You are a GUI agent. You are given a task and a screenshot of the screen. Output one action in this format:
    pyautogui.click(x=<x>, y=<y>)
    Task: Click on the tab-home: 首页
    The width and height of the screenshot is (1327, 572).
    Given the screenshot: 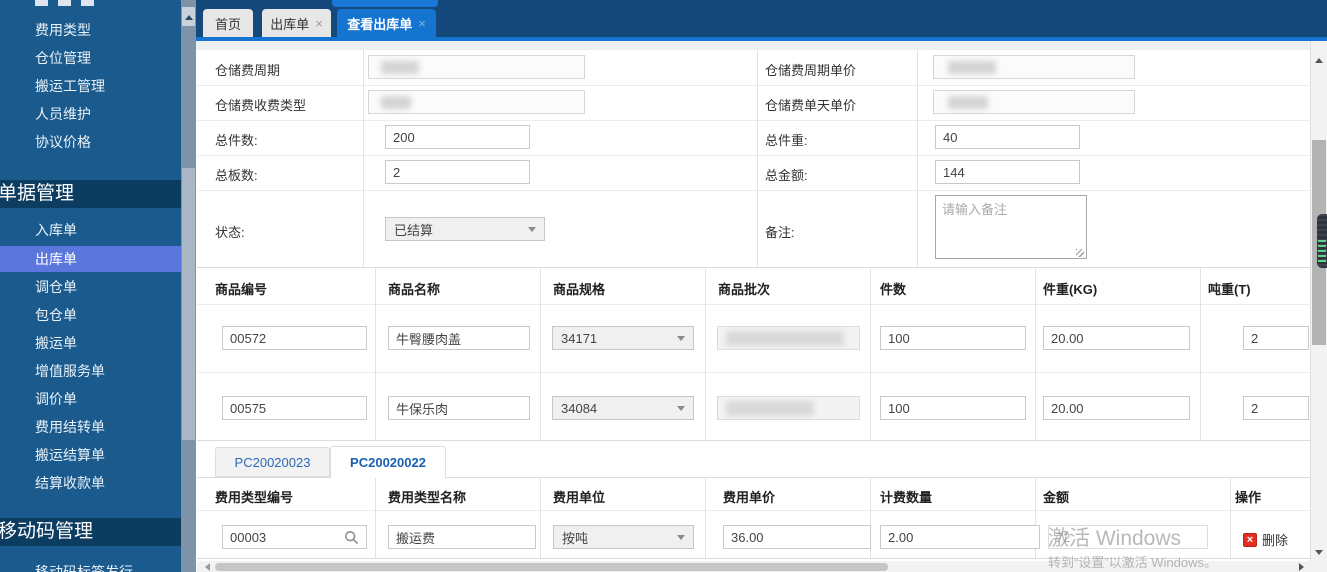 What is the action you would take?
    pyautogui.click(x=228, y=23)
    